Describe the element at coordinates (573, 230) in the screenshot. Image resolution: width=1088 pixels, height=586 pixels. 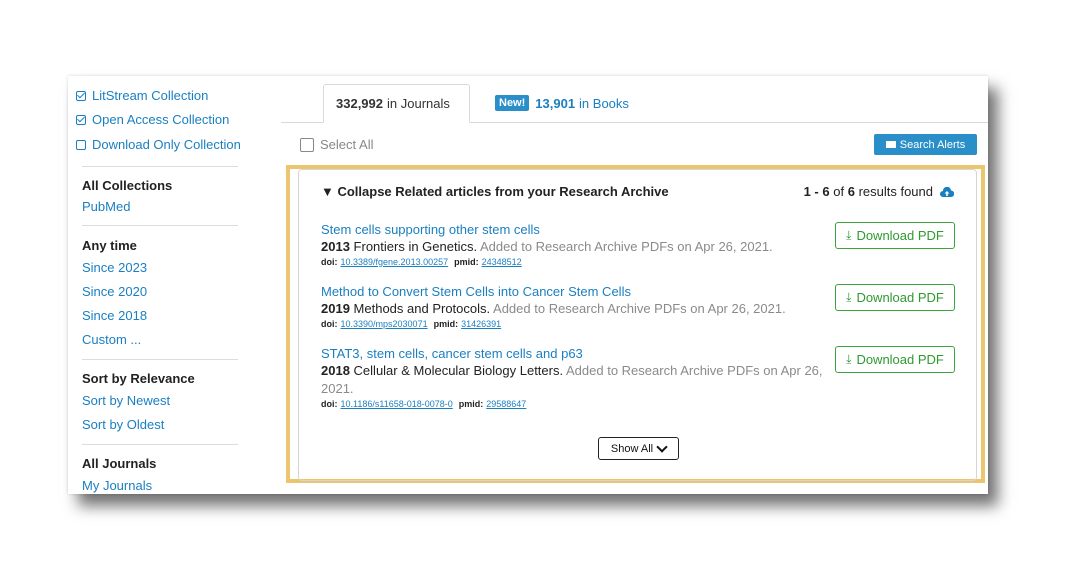
I see `article-title-link: Stem cells supporting other stem cells` at that location.